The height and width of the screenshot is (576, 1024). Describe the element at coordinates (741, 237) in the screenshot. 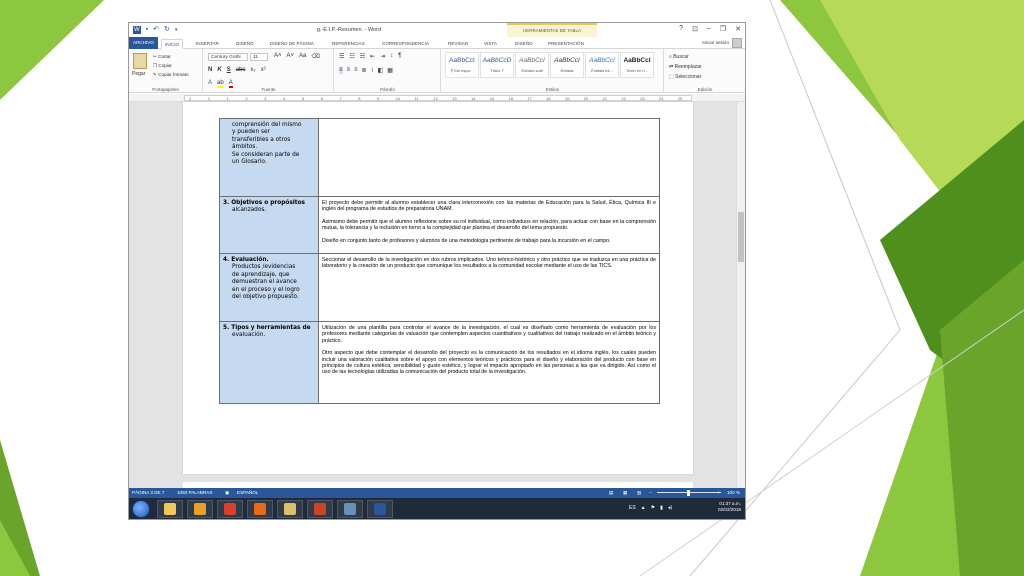

I see `scrollbar-thumb` at that location.